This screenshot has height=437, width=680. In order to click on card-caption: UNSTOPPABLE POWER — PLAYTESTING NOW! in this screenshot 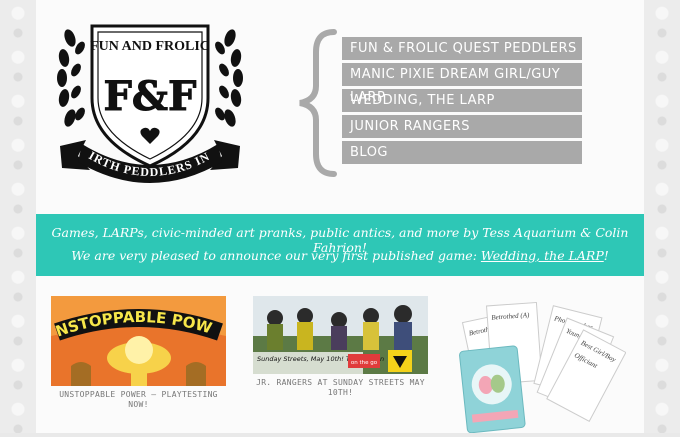, I will do `click(138, 400)`.